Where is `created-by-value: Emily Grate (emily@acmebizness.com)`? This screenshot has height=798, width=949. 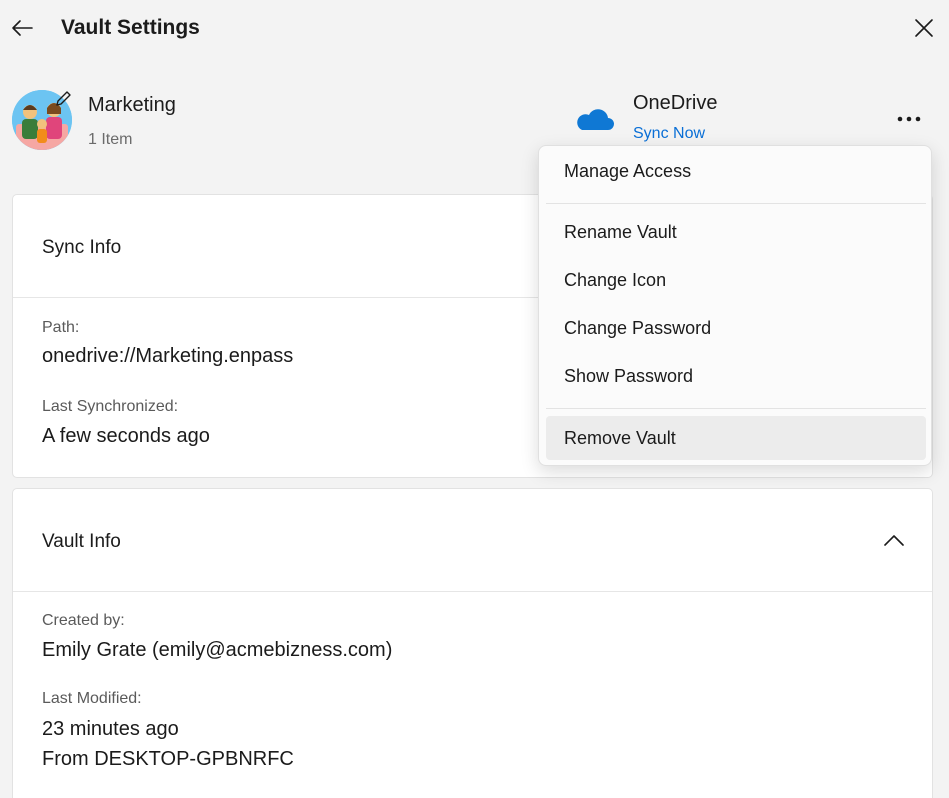
created-by-value: Emily Grate (emily@acmebizness.com) is located at coordinates (217, 650).